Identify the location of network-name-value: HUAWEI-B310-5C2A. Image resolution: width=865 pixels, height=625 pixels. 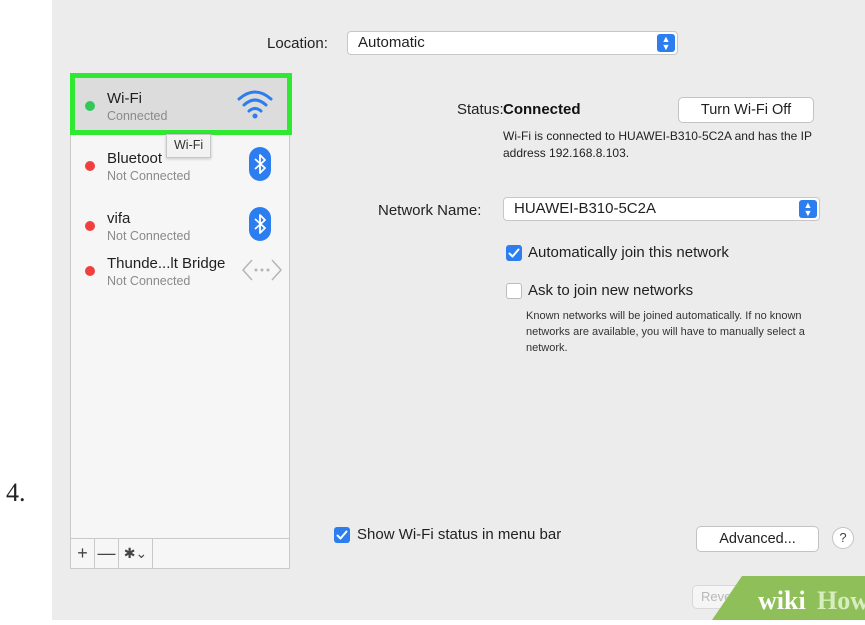
(585, 208).